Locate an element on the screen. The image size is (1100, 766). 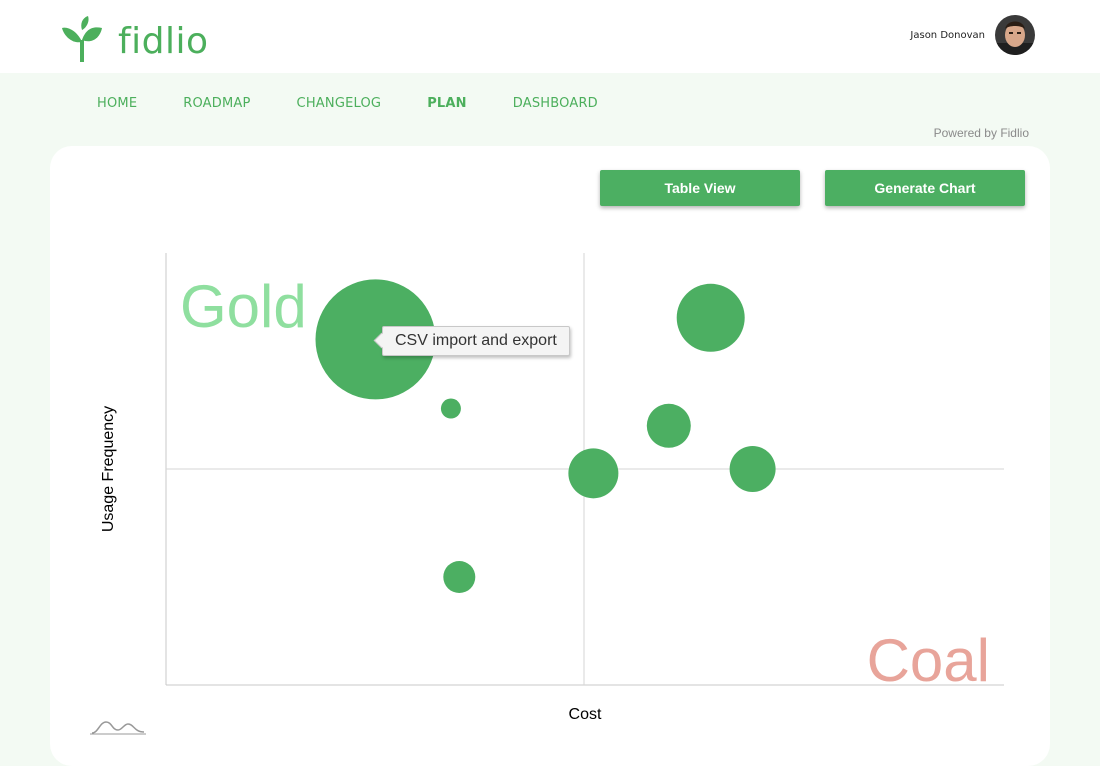
fidlio-logo: fidlio is located at coordinates (134, 36).